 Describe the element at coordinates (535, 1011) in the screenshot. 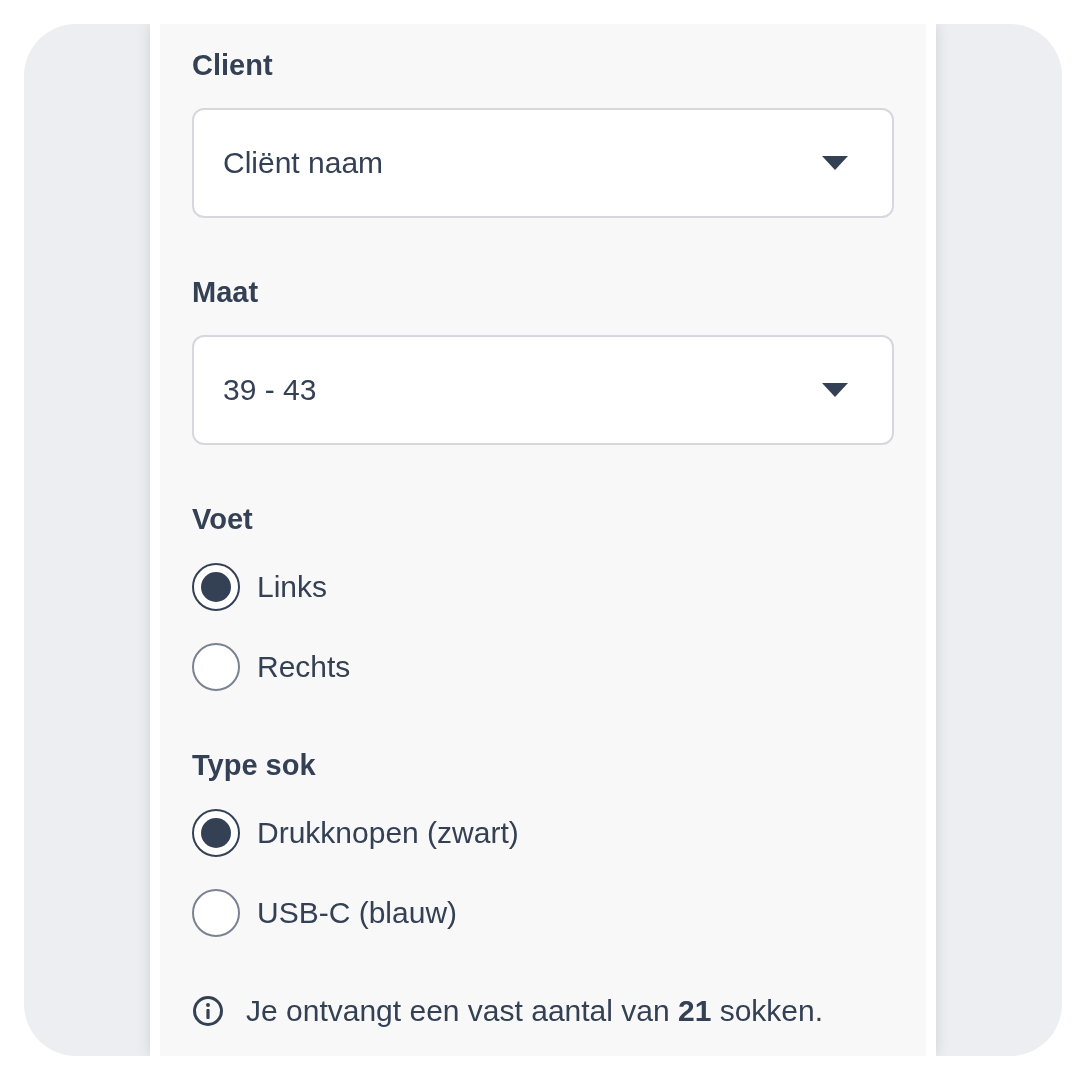

I see `info-text: Je ontvangt een vast aantal van 21 sokken.` at that location.